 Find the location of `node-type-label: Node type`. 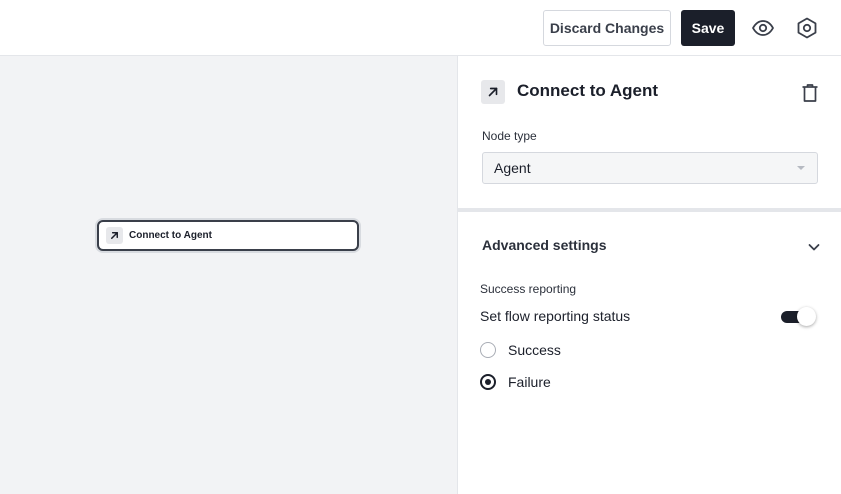

node-type-label: Node type is located at coordinates (509, 136).